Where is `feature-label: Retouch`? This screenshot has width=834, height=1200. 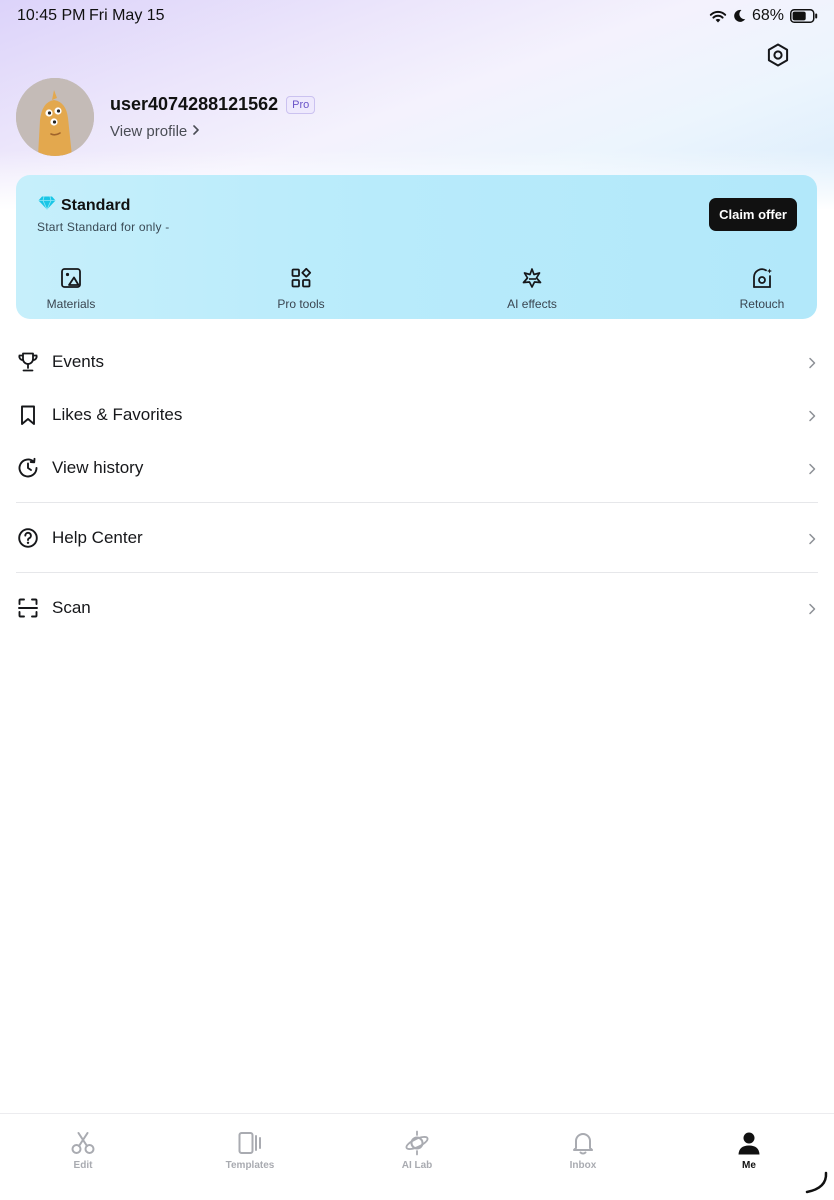
feature-label: Retouch is located at coordinates (762, 304).